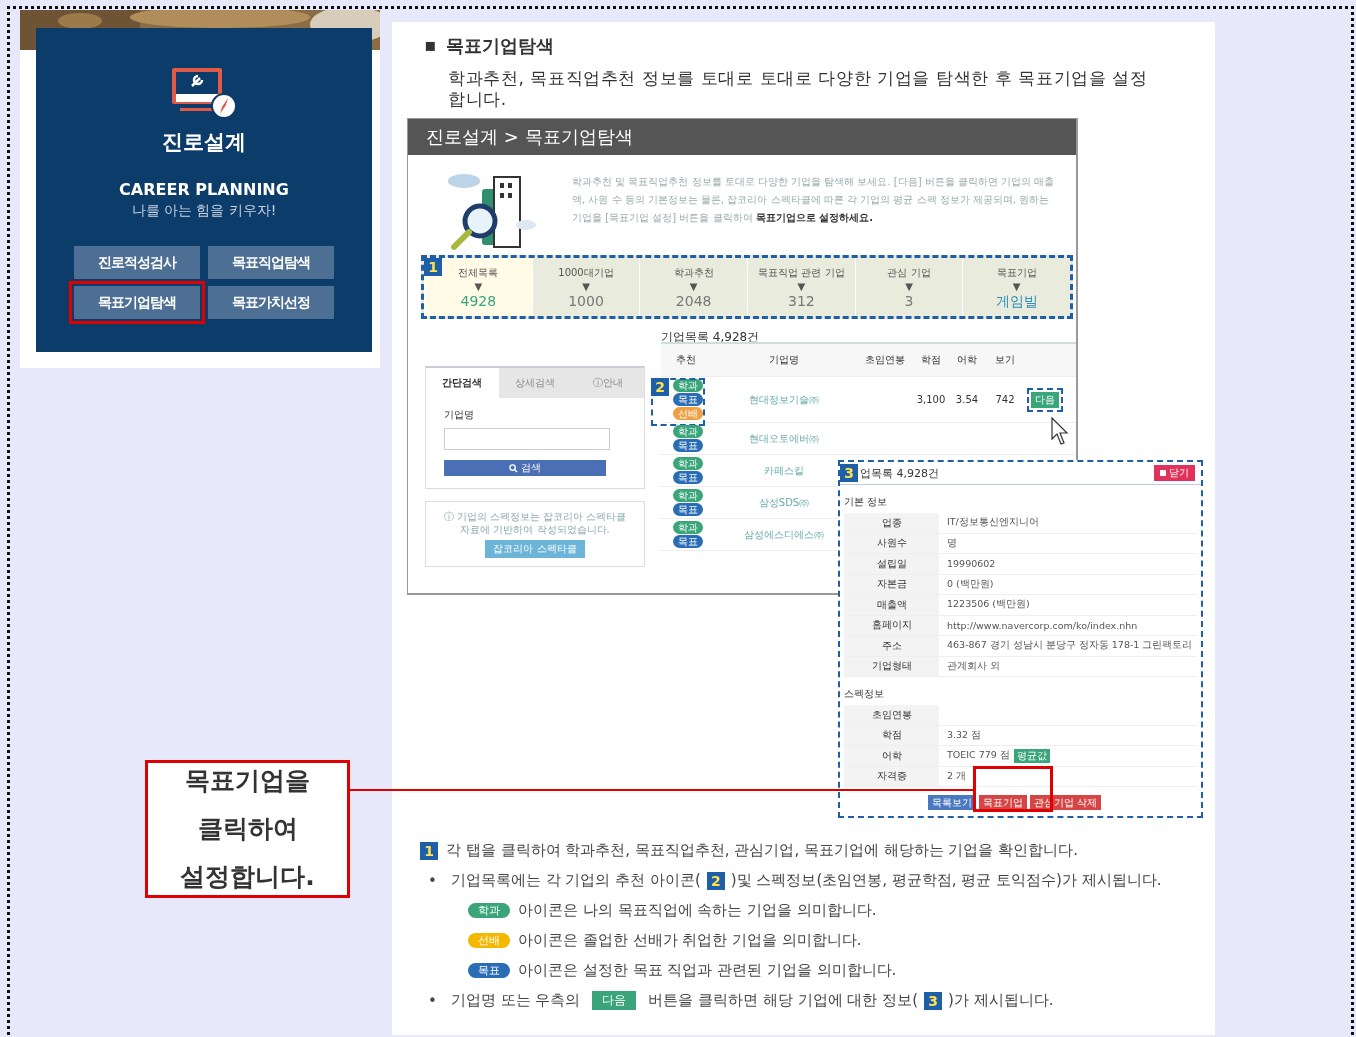 The height and width of the screenshot is (1037, 1356). What do you see at coordinates (891, 523) in the screenshot?
I see `field-label: 업종` at bounding box center [891, 523].